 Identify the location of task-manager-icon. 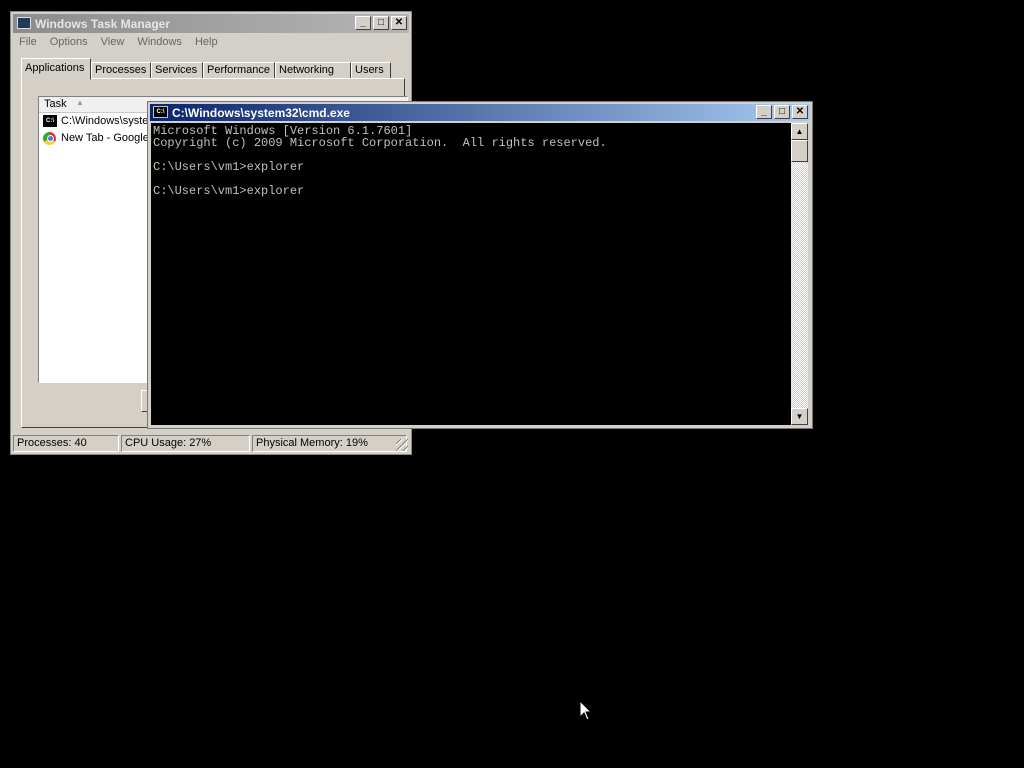
(24, 23).